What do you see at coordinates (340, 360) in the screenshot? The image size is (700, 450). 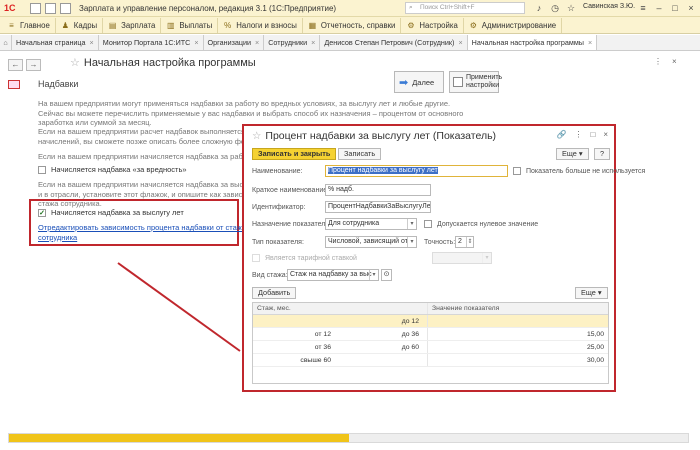 I see `seniority-cell: свыше 60` at bounding box center [340, 360].